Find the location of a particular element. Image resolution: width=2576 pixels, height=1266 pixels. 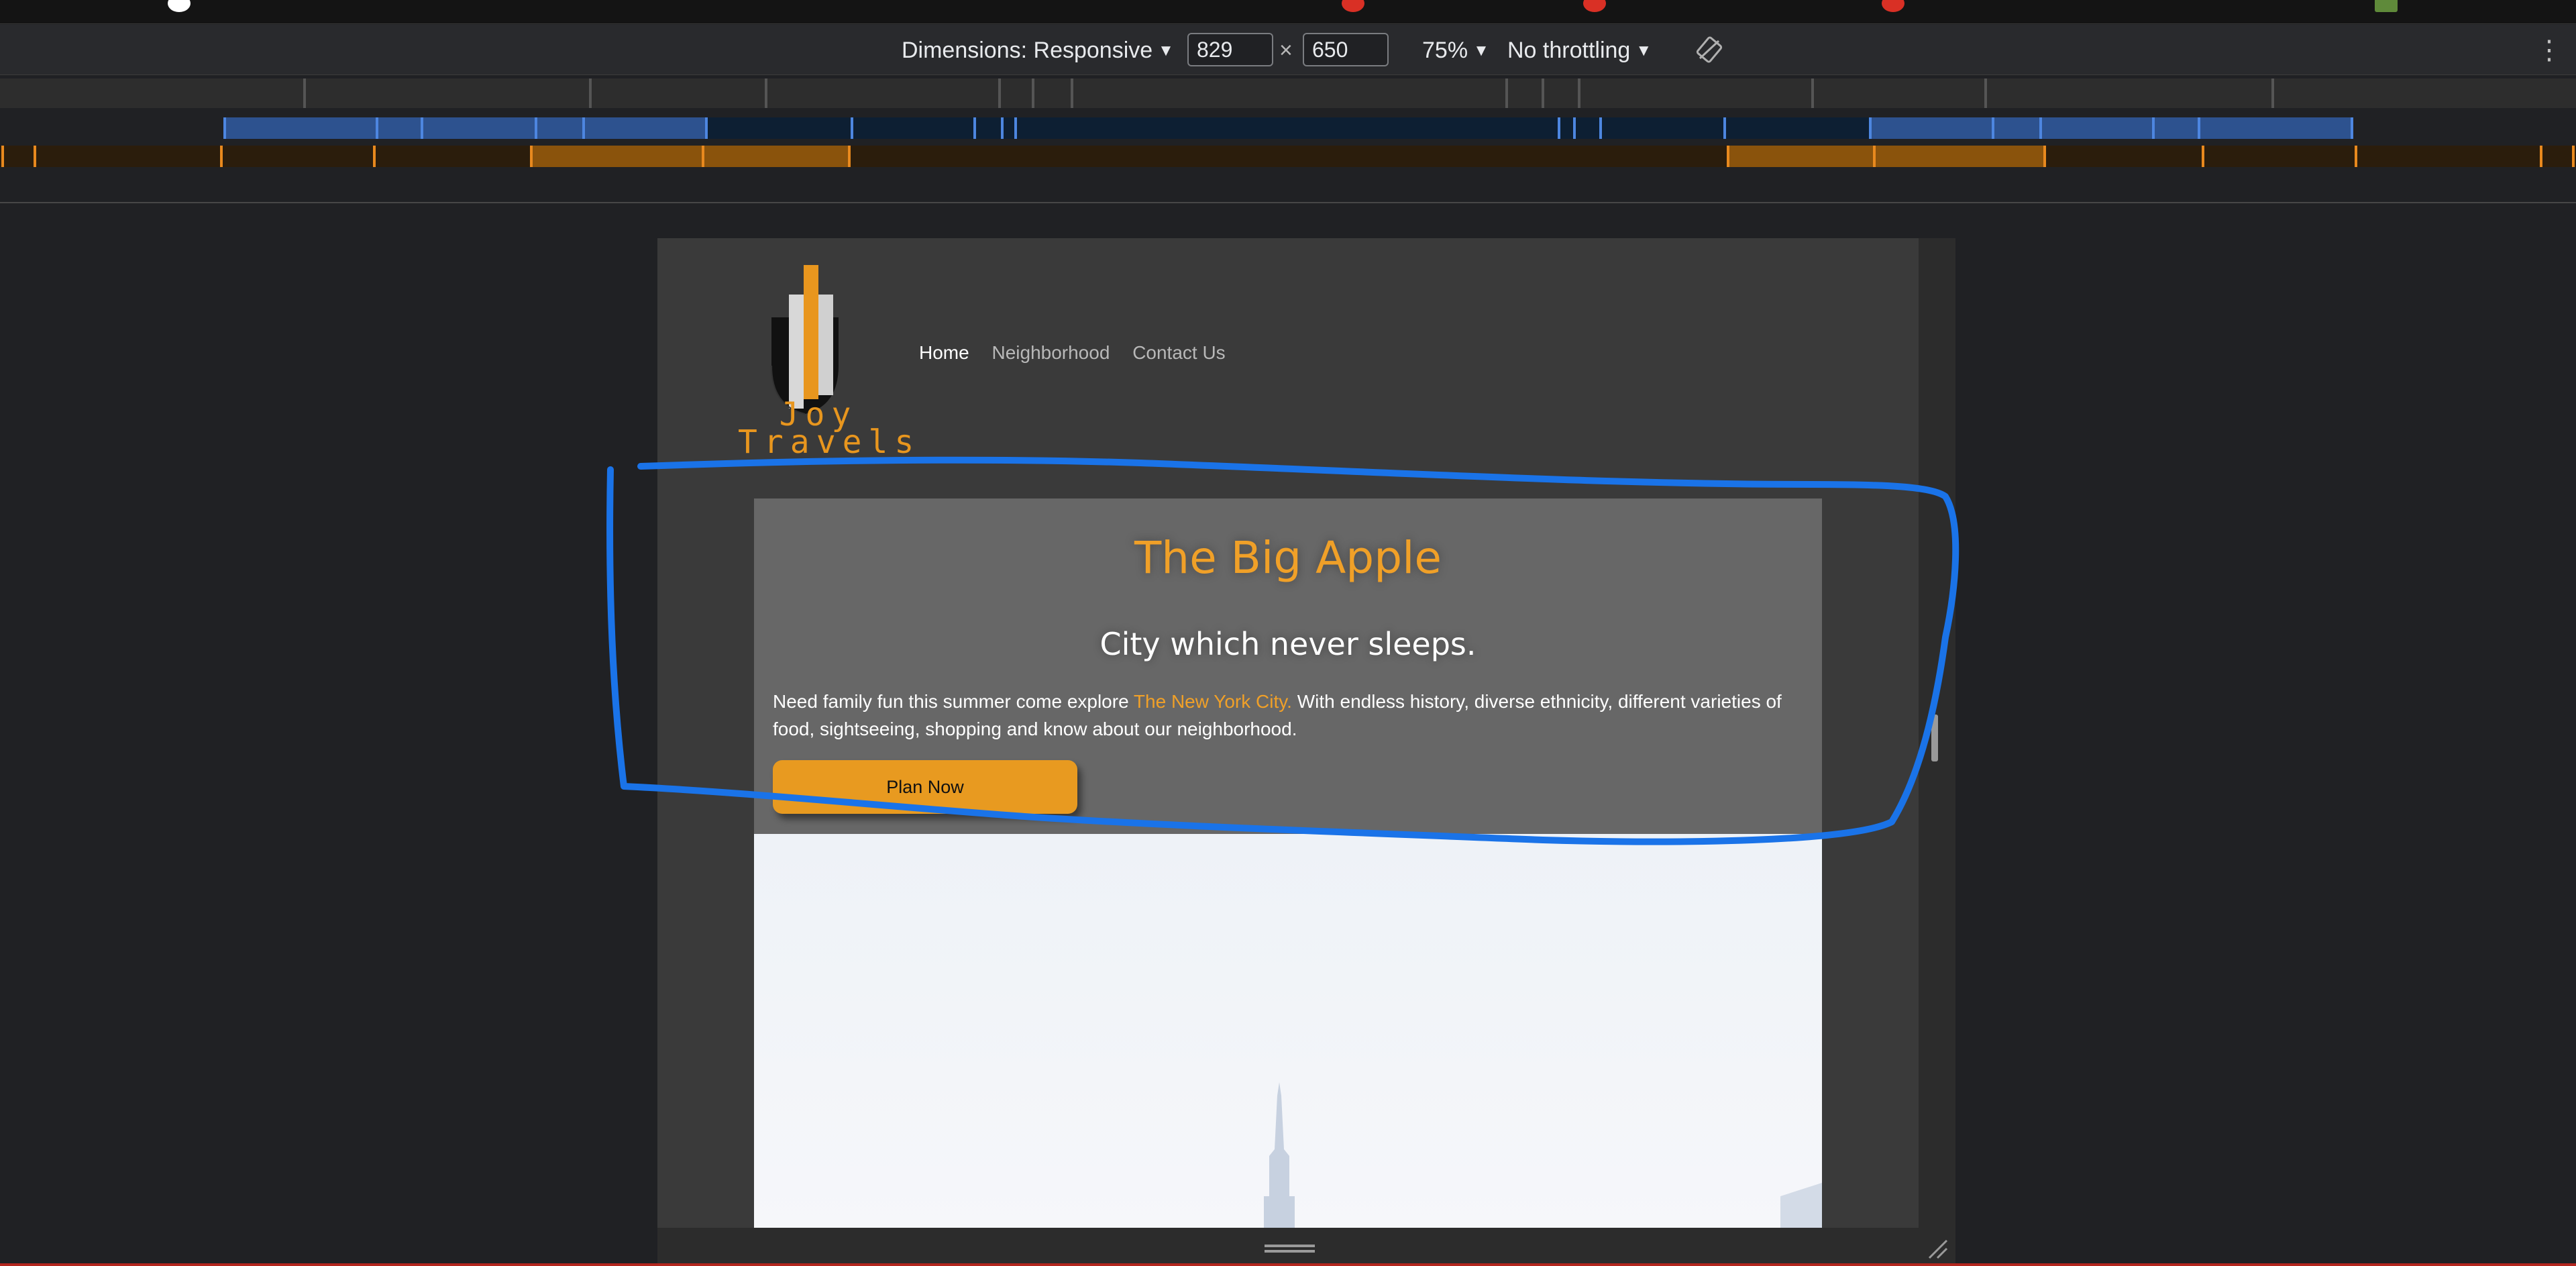

status-indicator-icon is located at coordinates (2386, 6).